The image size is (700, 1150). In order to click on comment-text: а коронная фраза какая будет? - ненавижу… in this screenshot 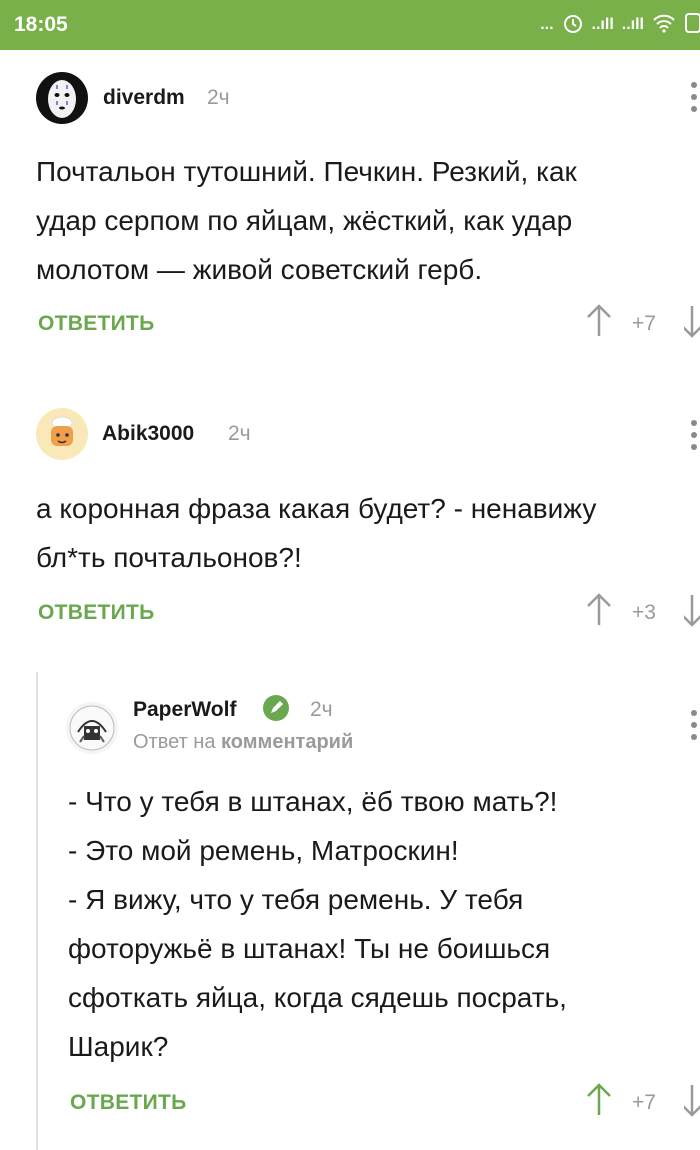, I will do `click(316, 533)`.